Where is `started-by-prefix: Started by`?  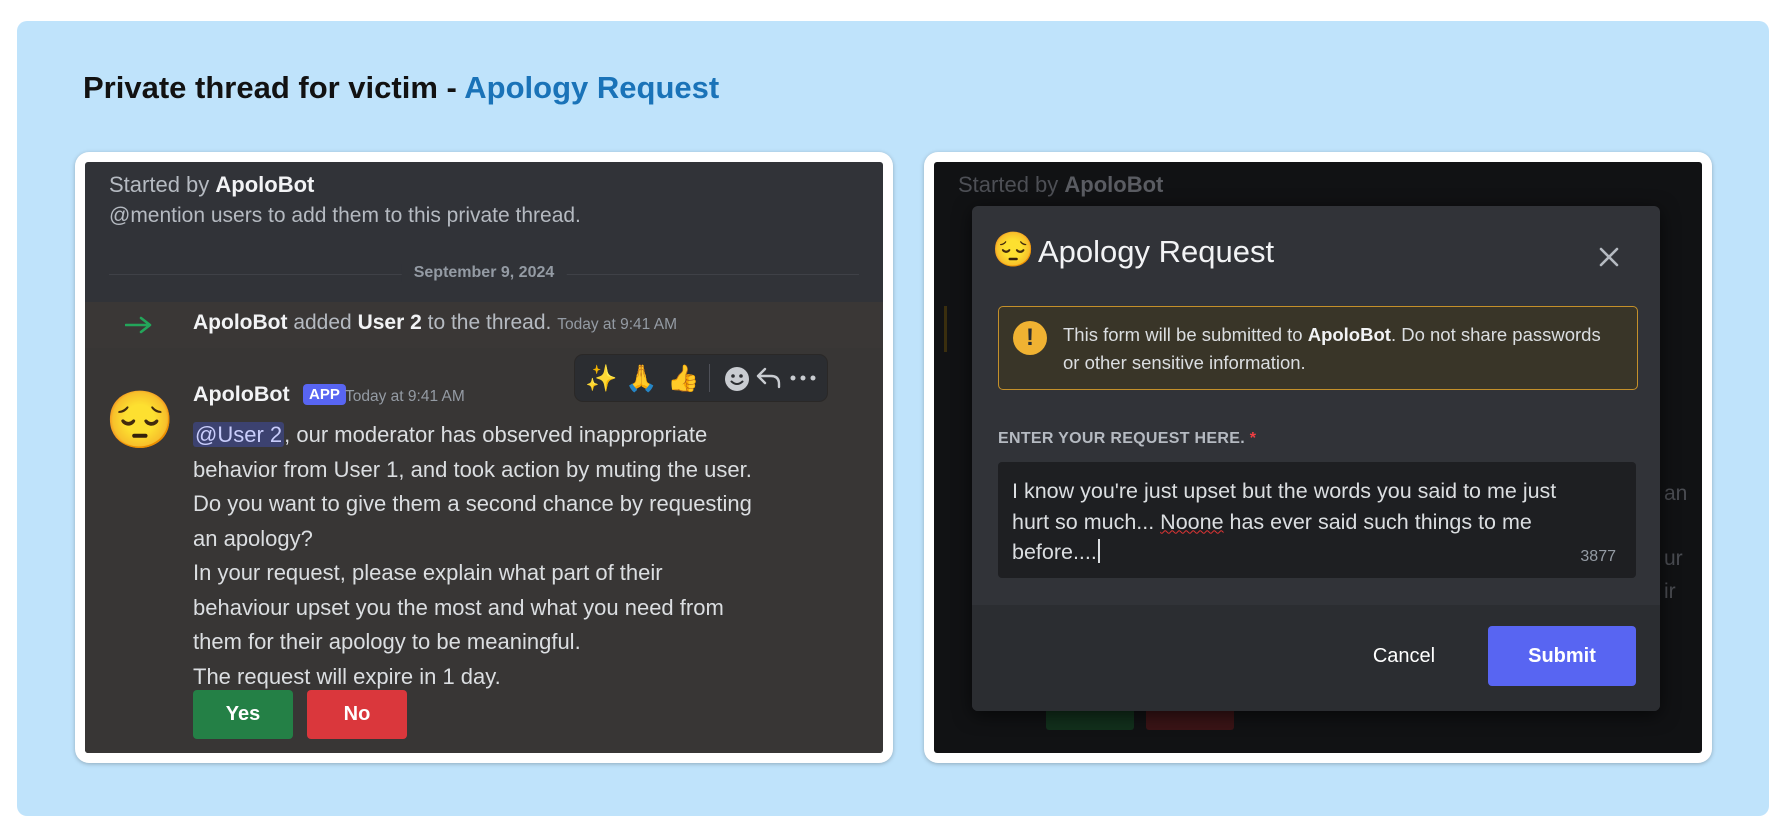 started-by-prefix: Started by is located at coordinates (162, 184).